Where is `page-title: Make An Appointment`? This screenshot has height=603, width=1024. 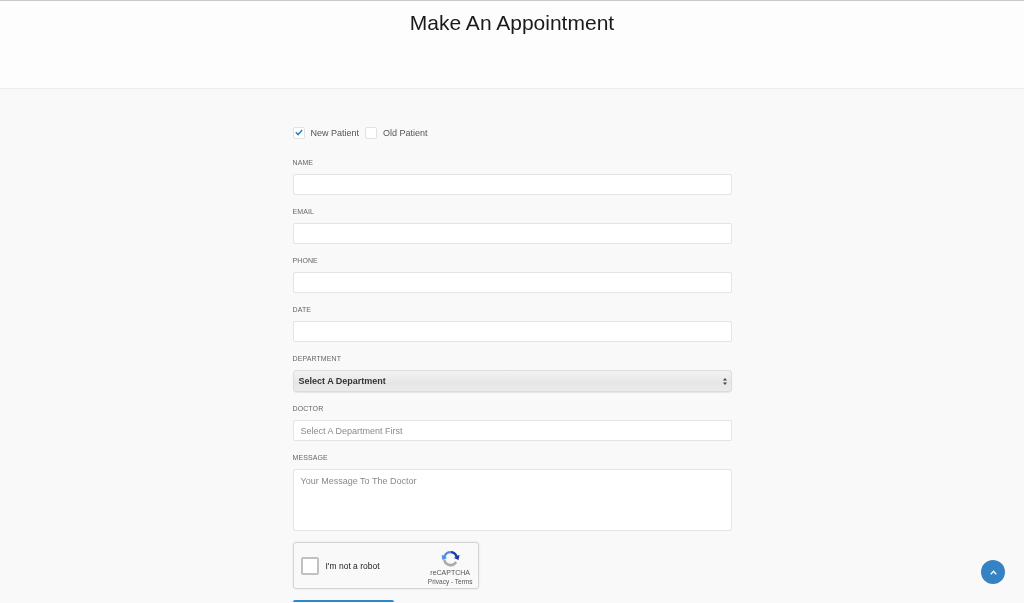 page-title: Make An Appointment is located at coordinates (512, 23).